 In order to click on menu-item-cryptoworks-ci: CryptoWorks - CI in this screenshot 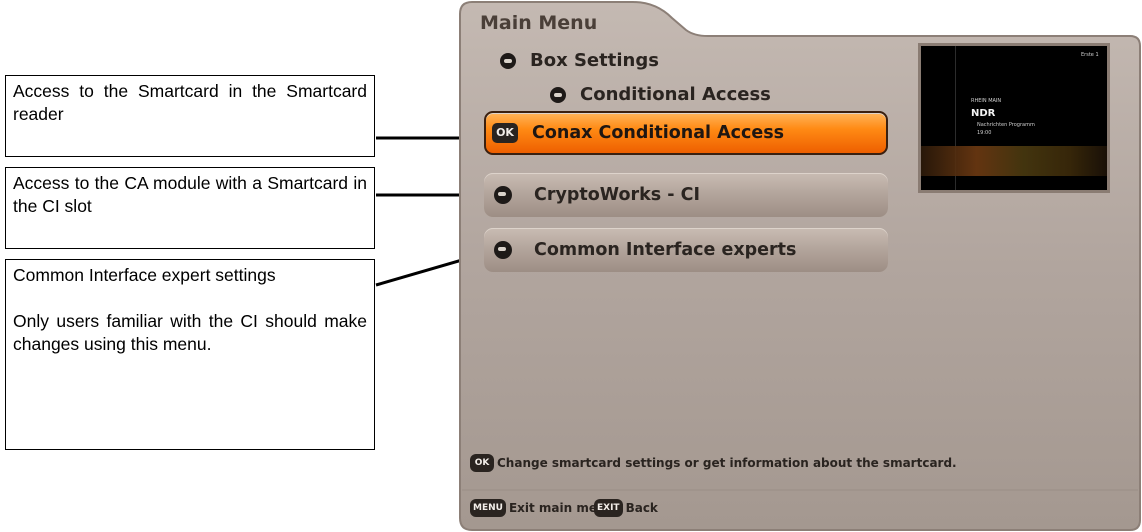, I will do `click(686, 195)`.